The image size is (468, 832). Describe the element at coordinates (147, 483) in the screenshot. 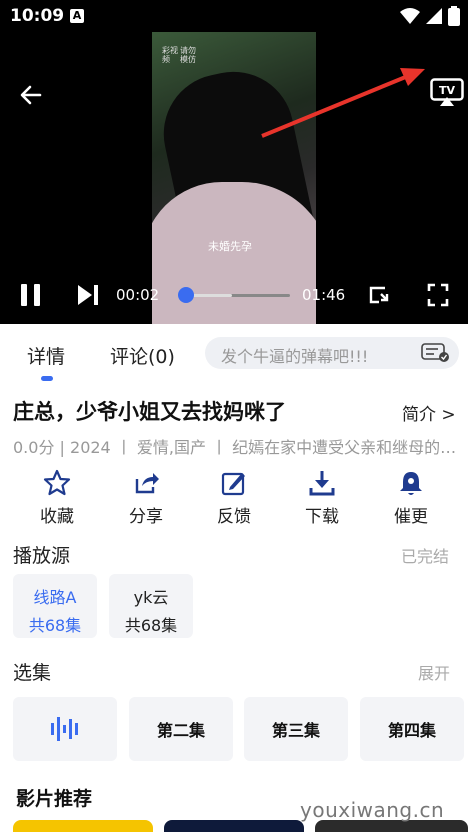

I see `share-icon` at that location.